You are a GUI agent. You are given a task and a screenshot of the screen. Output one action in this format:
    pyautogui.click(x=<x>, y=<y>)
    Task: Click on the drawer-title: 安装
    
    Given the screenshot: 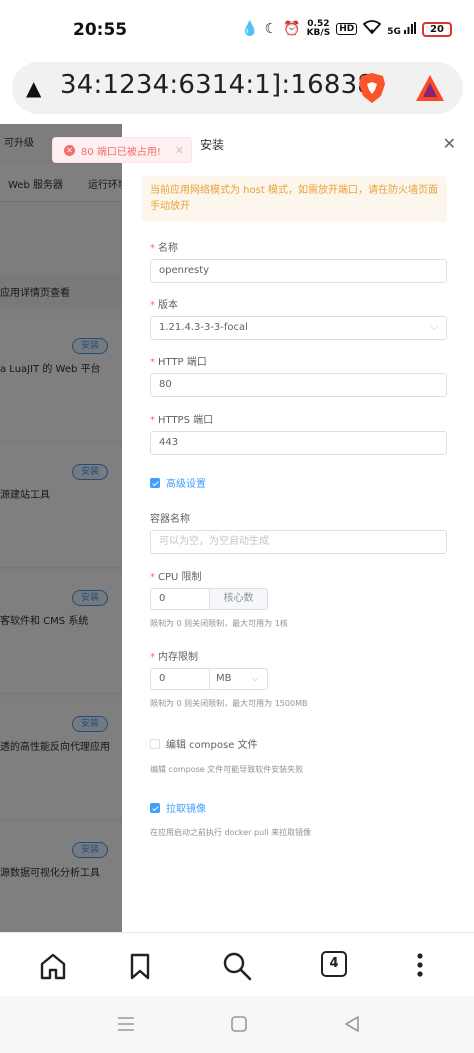 What is the action you would take?
    pyautogui.click(x=212, y=145)
    